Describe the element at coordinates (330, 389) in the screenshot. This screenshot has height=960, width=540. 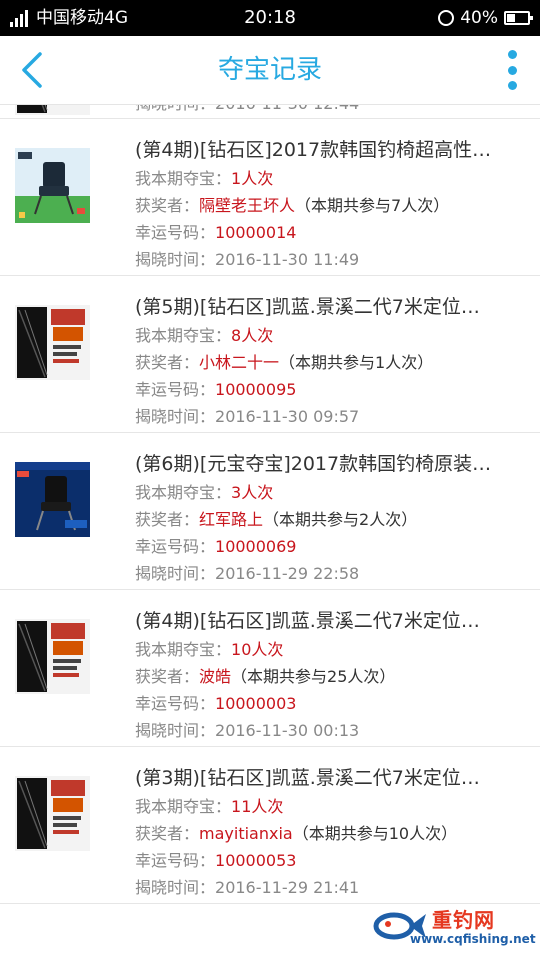
I see `lucky-number-row: 幸运号码：10000095` at that location.